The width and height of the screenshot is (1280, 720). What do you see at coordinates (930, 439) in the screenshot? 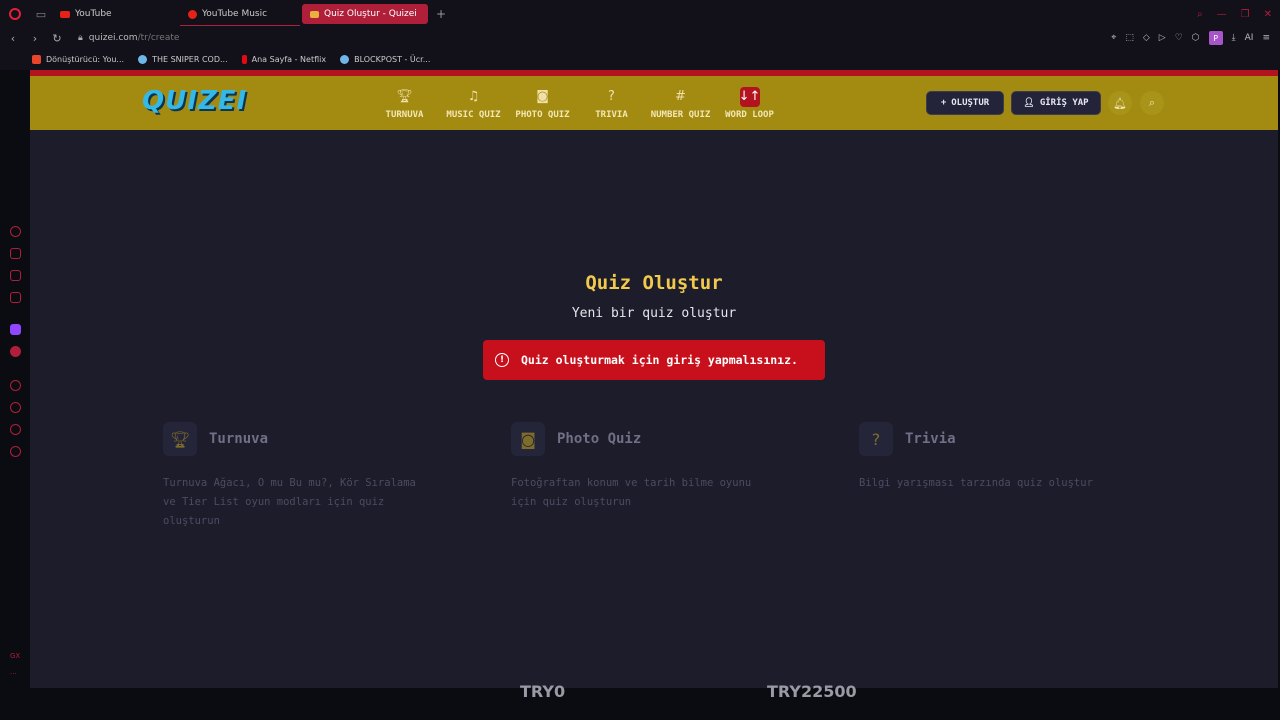
I see `card-title: Trivia` at bounding box center [930, 439].